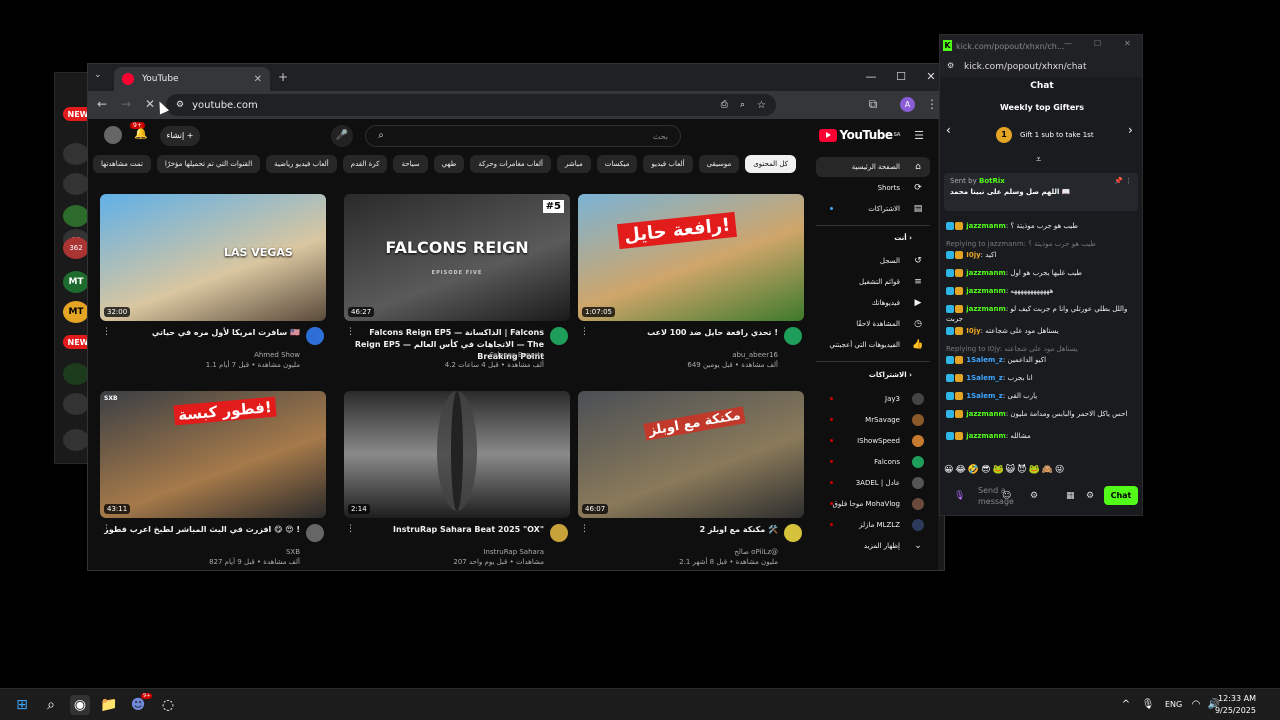  I want to click on video-thumbnail: فطور كبسة! SXB 43:11, so click(213, 454).